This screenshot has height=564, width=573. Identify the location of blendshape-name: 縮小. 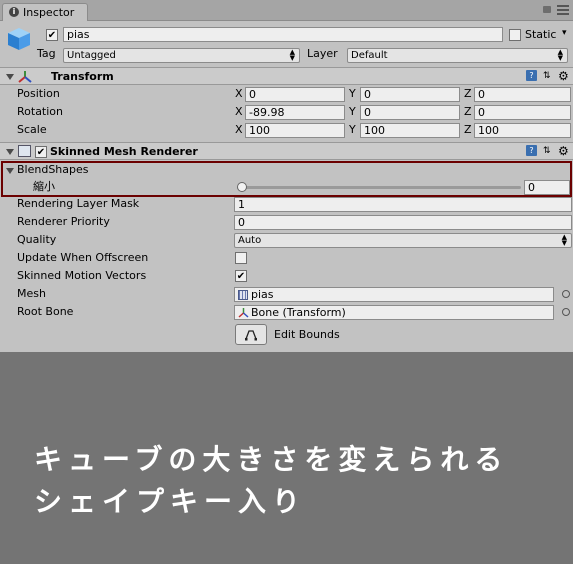
(44, 186).